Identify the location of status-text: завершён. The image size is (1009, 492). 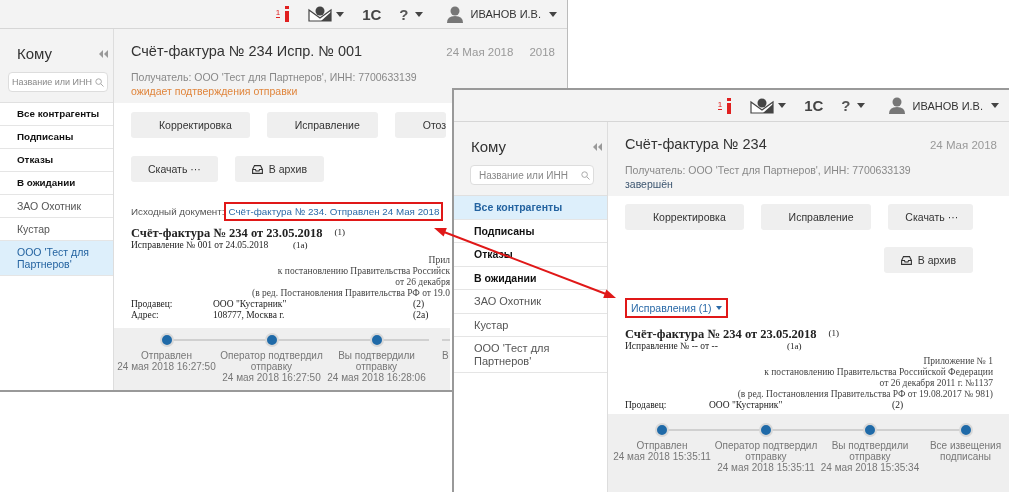
(649, 184).